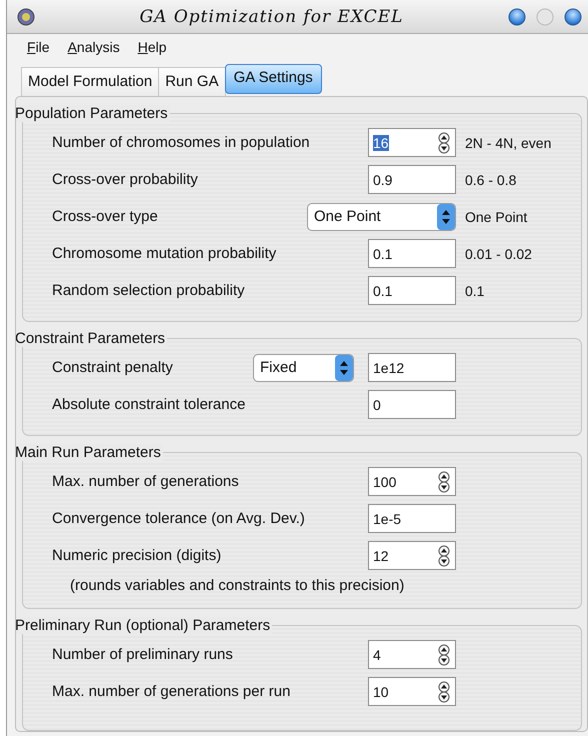  I want to click on field-label: Absolute constraint tolerance, so click(149, 404).